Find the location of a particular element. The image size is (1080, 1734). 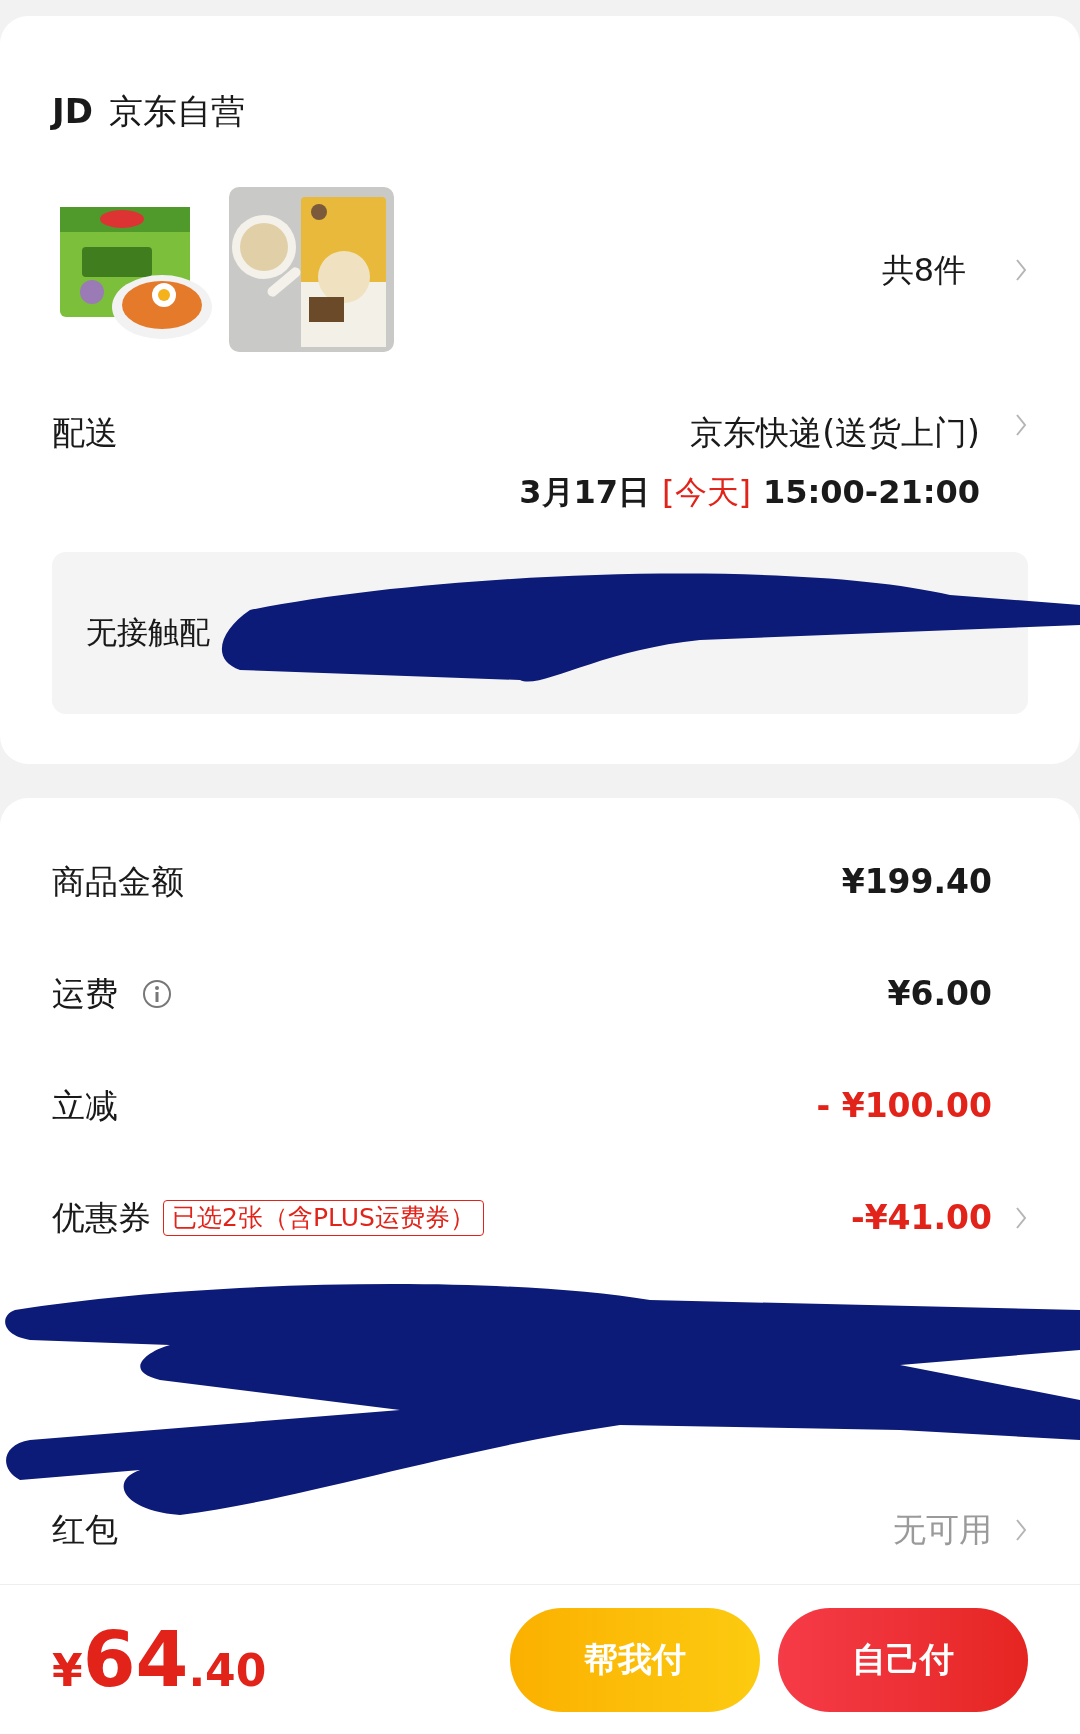

today-tag: [今天] is located at coordinates (706, 491).